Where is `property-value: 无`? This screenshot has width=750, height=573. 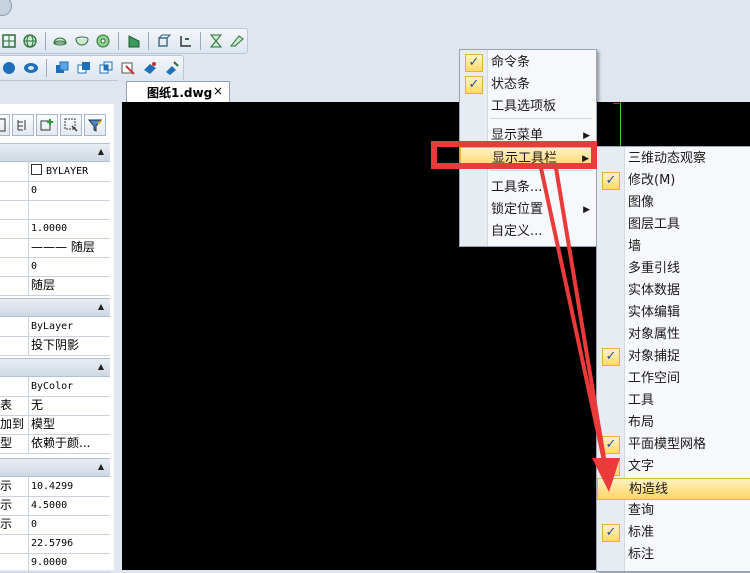 property-value: 无 is located at coordinates (70, 405).